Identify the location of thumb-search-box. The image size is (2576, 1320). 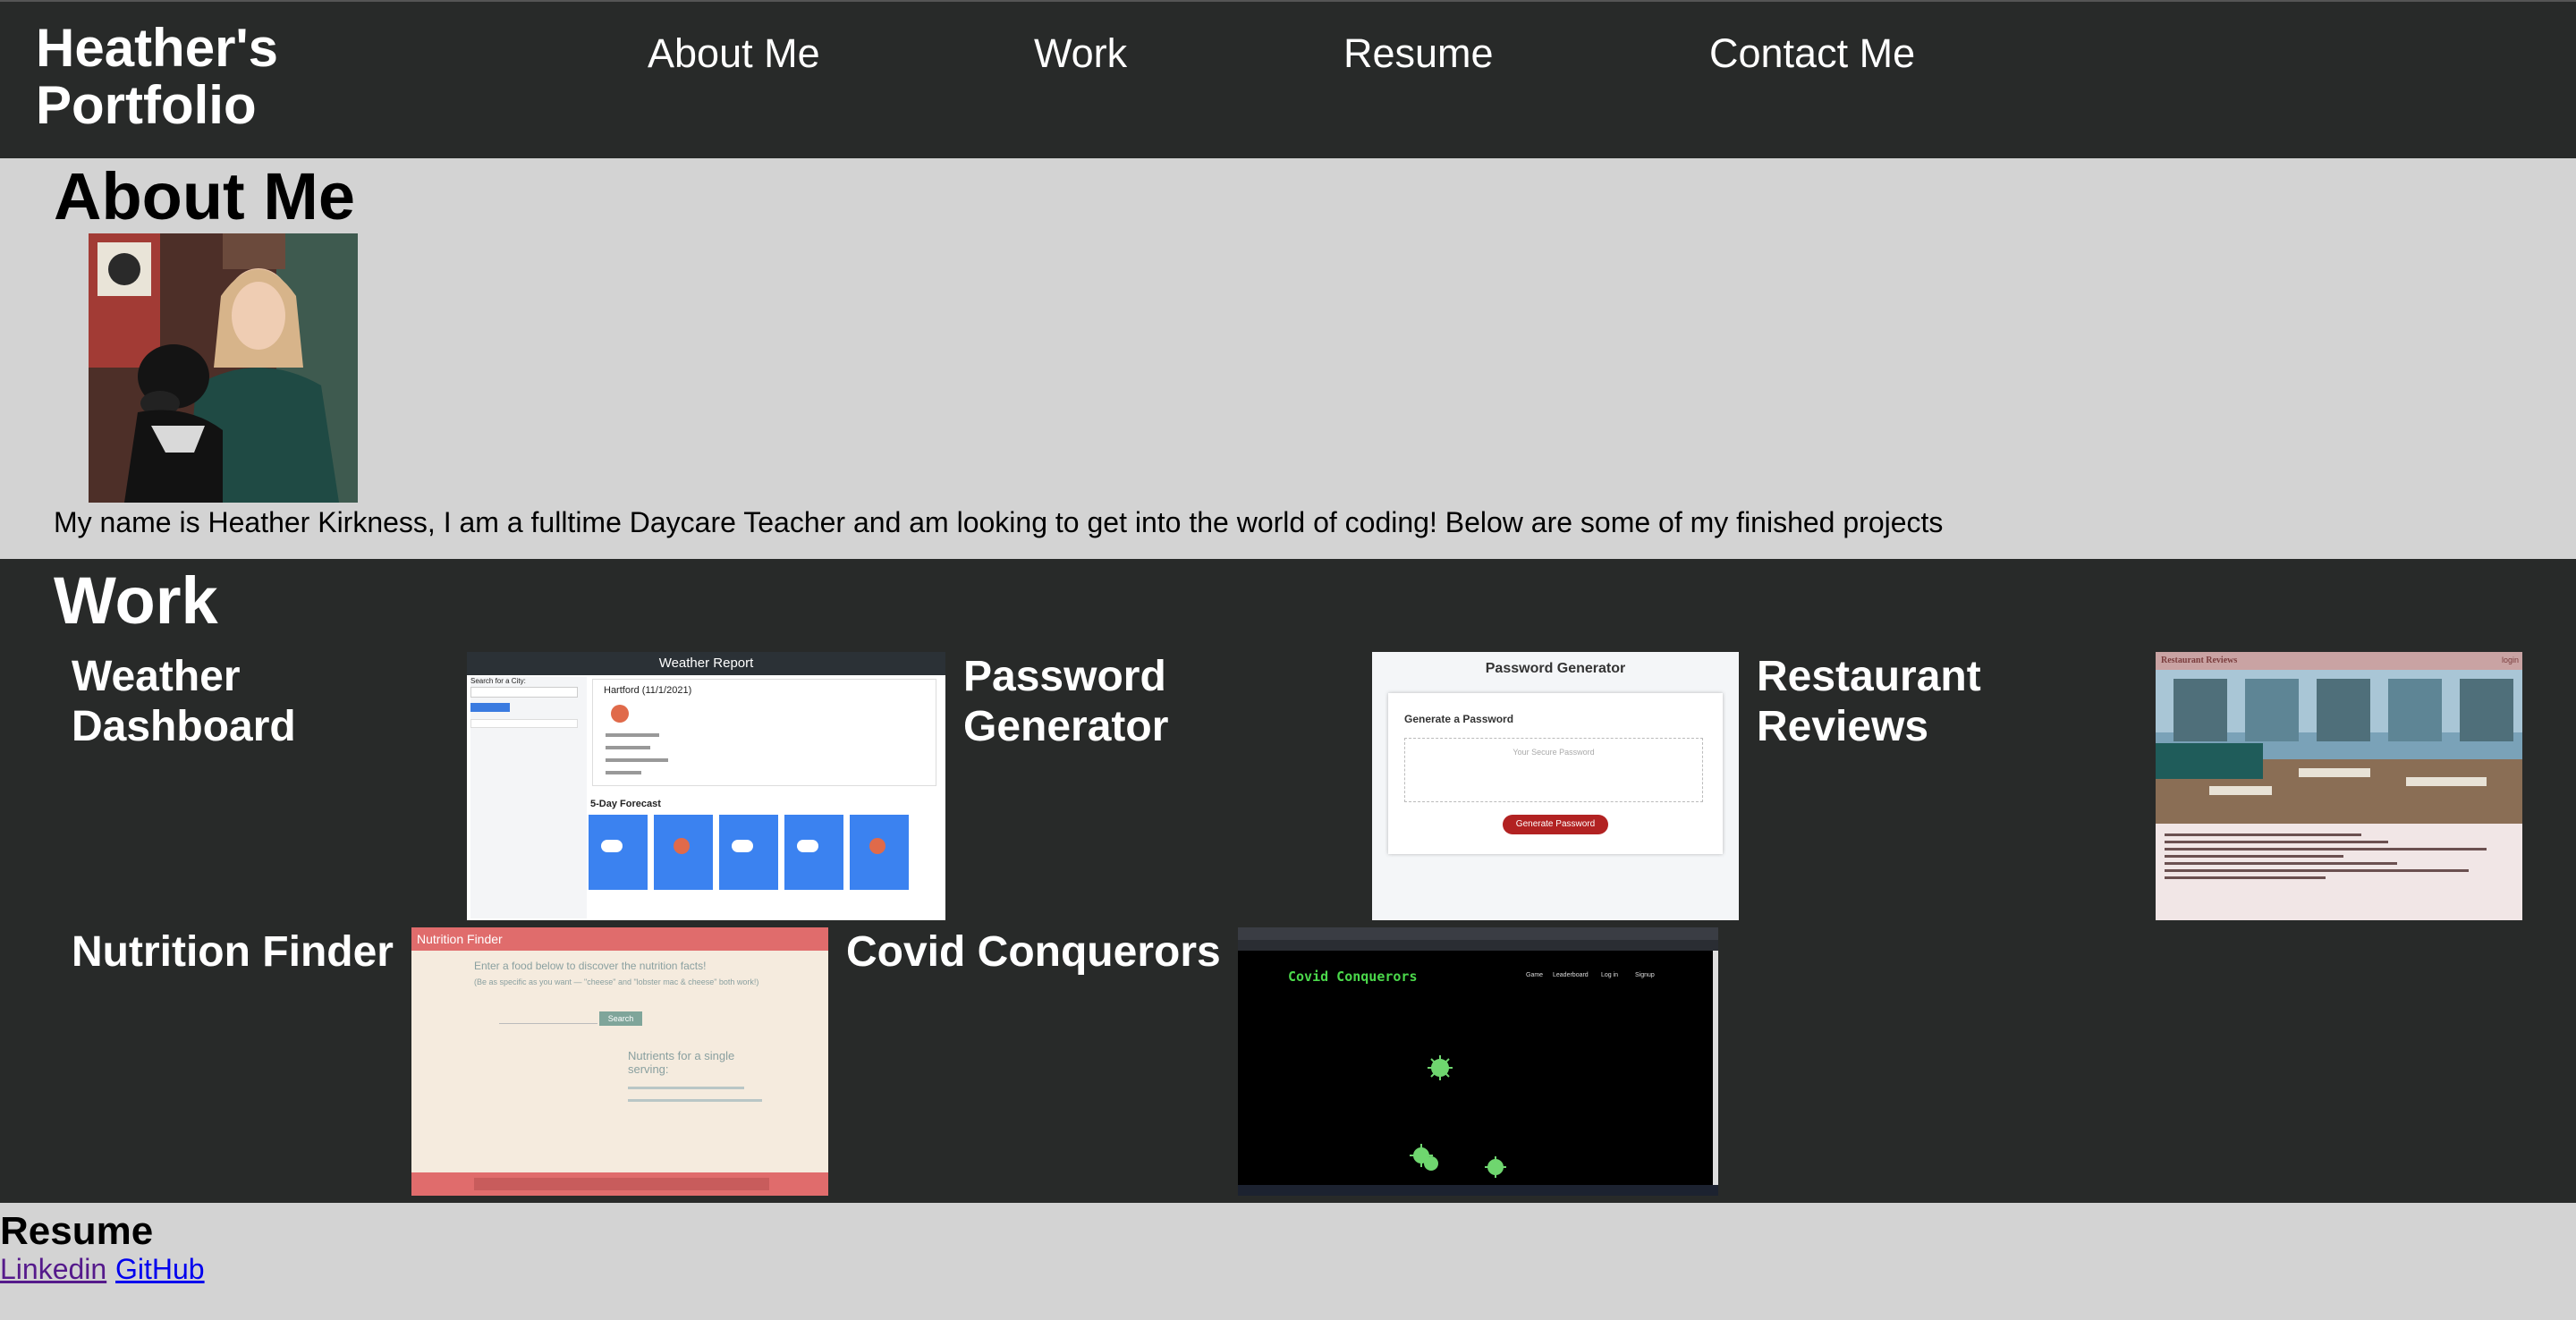
(524, 692).